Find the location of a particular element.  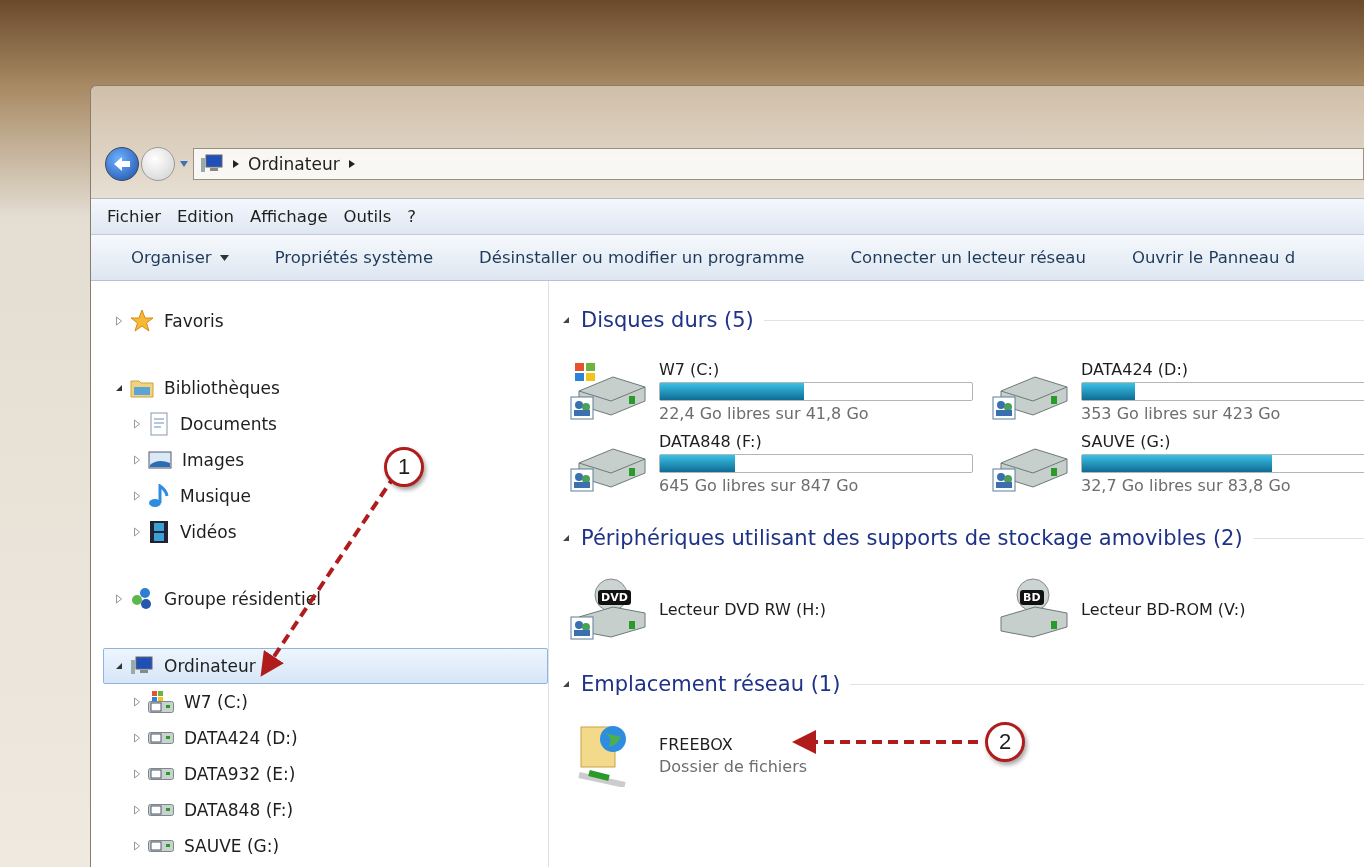

music-note-icon is located at coordinates (159, 496).